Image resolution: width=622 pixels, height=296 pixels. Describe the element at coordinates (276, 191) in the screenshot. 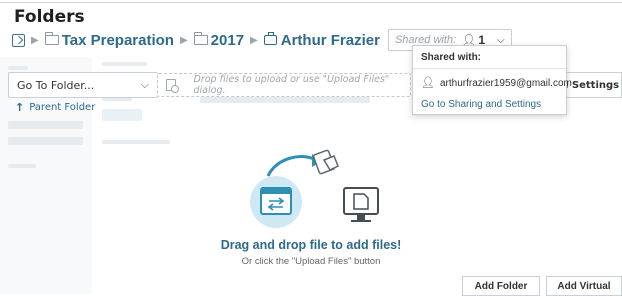

I see `browser-titlebar` at that location.